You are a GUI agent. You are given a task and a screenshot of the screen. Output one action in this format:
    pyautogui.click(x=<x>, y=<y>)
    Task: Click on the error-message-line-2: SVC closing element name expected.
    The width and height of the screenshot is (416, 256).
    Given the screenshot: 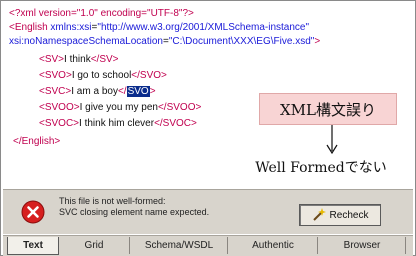 What is the action you would take?
    pyautogui.click(x=134, y=212)
    